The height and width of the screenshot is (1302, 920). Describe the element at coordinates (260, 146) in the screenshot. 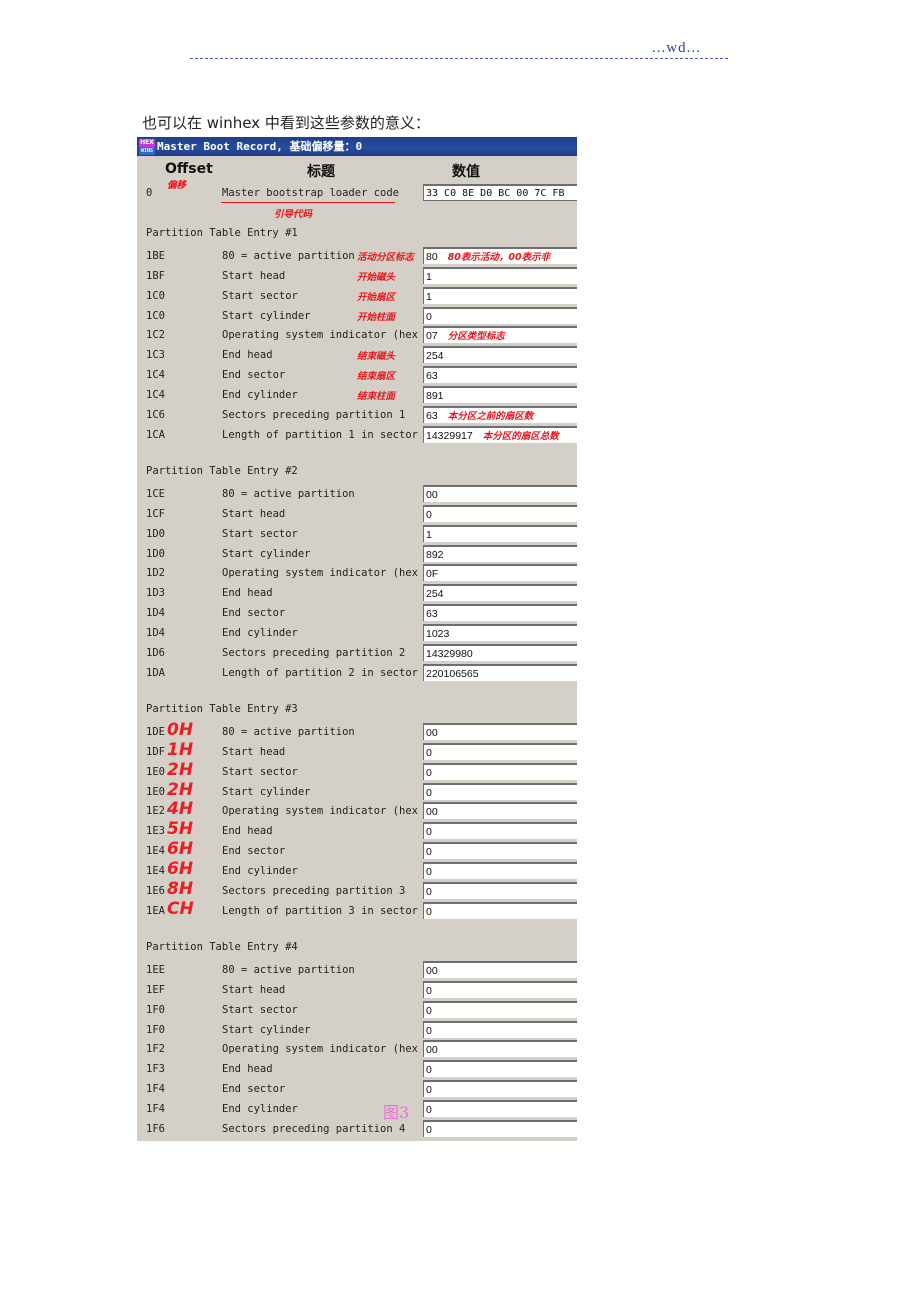

I see `window-title: Master Boot Record, 基础偏移量：0` at that location.